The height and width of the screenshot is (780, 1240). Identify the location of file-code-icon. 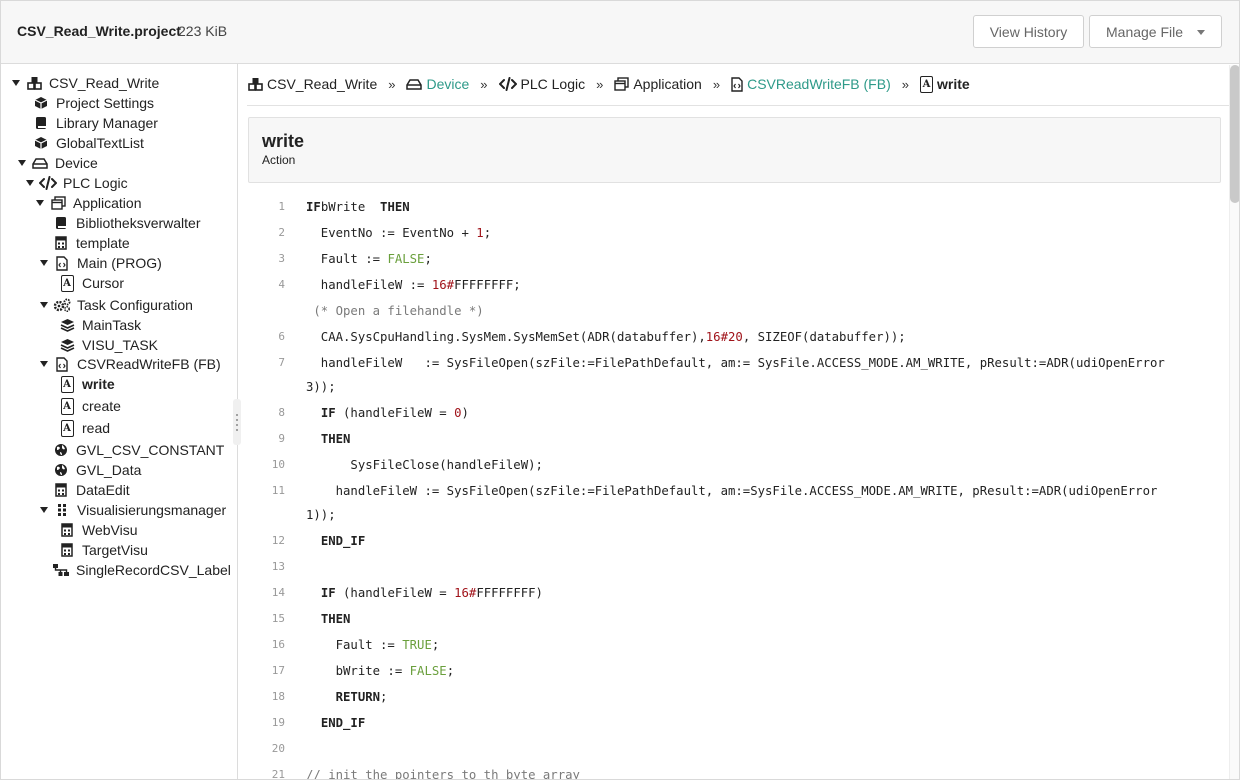
(62, 263).